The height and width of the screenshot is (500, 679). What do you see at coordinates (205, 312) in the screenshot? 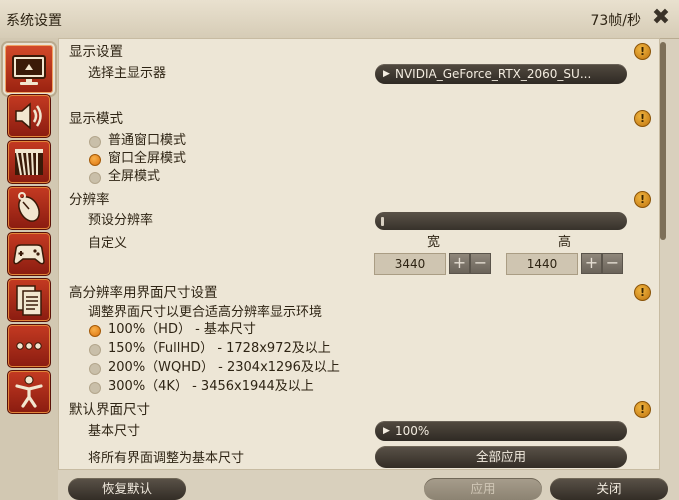
I see `hires-ui-description: 调整界面尺寸以更合适高分辨率显示环境` at bounding box center [205, 312].